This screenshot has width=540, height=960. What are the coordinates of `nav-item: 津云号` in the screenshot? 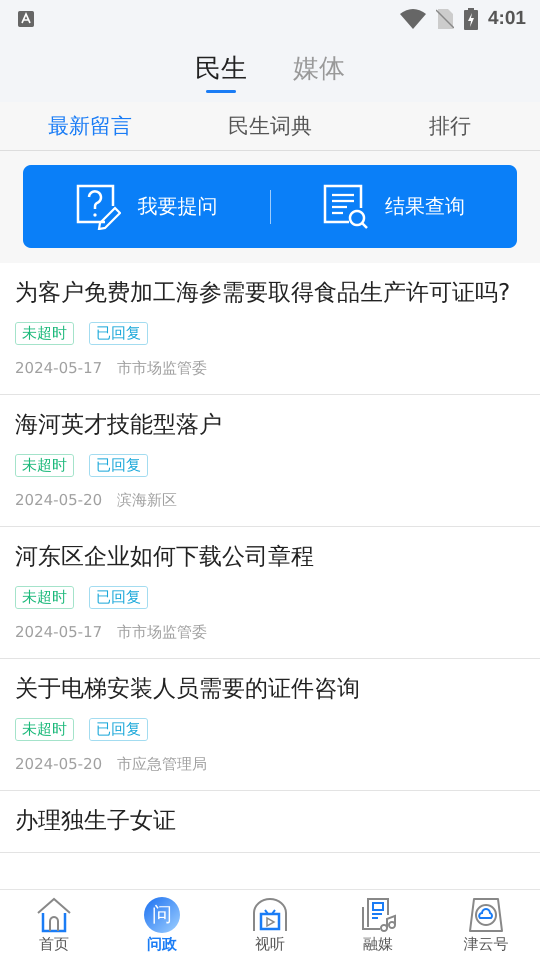 It's located at (486, 925).